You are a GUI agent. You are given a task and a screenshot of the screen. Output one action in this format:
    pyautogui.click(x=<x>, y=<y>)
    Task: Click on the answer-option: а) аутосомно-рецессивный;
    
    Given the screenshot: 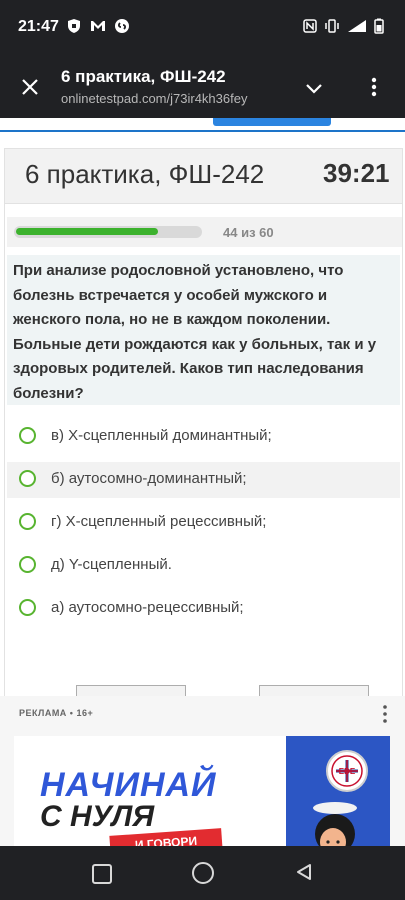 What is the action you would take?
    pyautogui.click(x=203, y=609)
    